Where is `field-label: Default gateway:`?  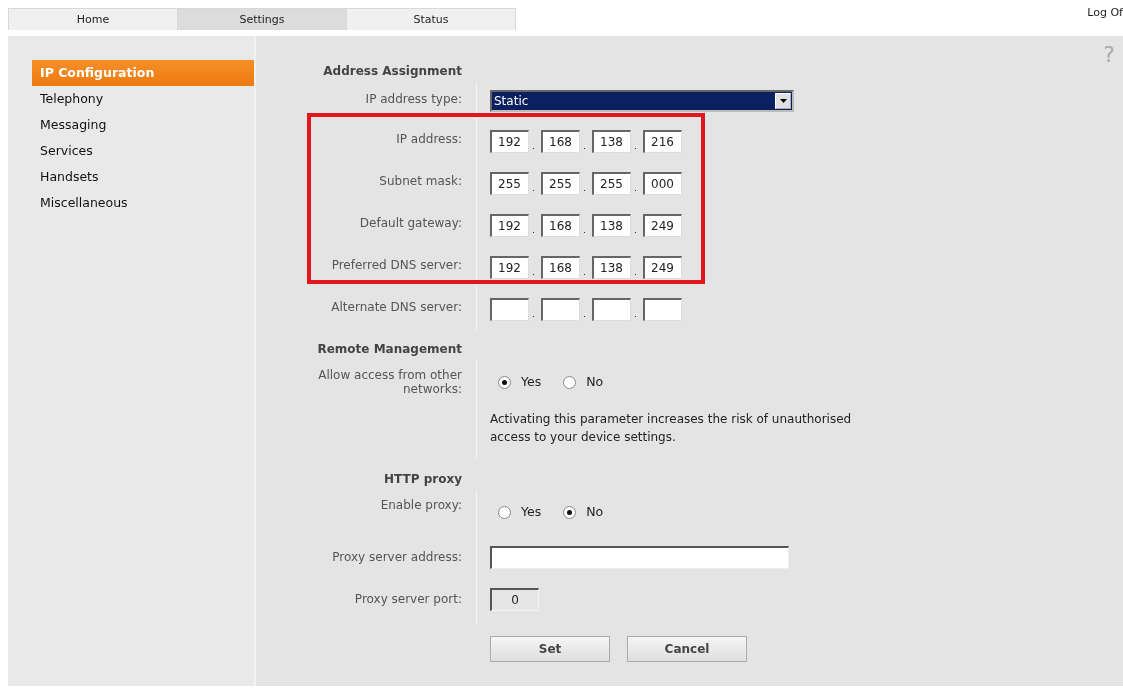 field-label: Default gateway: is located at coordinates (410, 223).